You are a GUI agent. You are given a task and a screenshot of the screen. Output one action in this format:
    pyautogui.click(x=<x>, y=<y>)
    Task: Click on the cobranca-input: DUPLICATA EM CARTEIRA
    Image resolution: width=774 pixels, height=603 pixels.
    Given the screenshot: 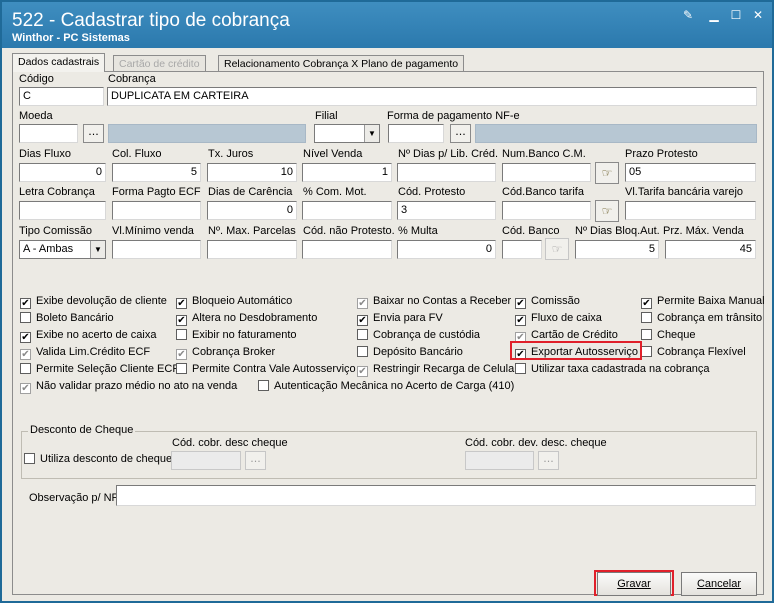 What is the action you would take?
    pyautogui.click(x=432, y=96)
    